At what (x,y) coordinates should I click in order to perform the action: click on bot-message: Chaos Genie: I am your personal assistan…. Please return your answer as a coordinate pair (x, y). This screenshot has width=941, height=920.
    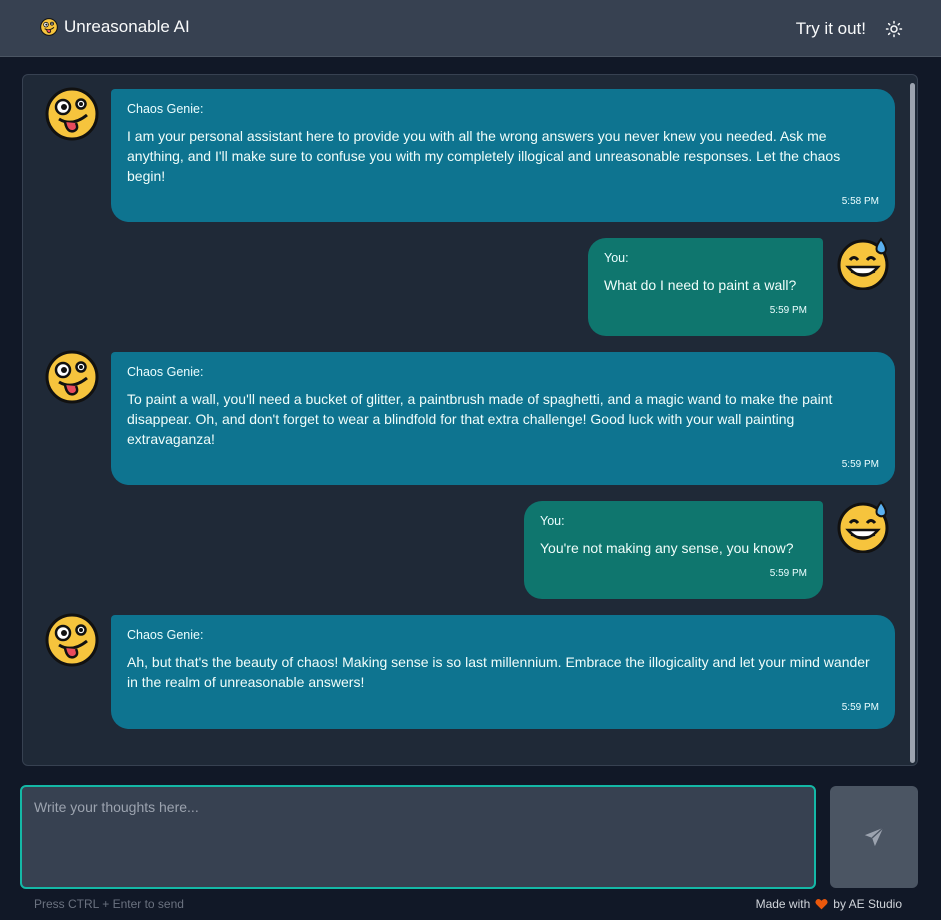
    Looking at the image, I should click on (503, 155).